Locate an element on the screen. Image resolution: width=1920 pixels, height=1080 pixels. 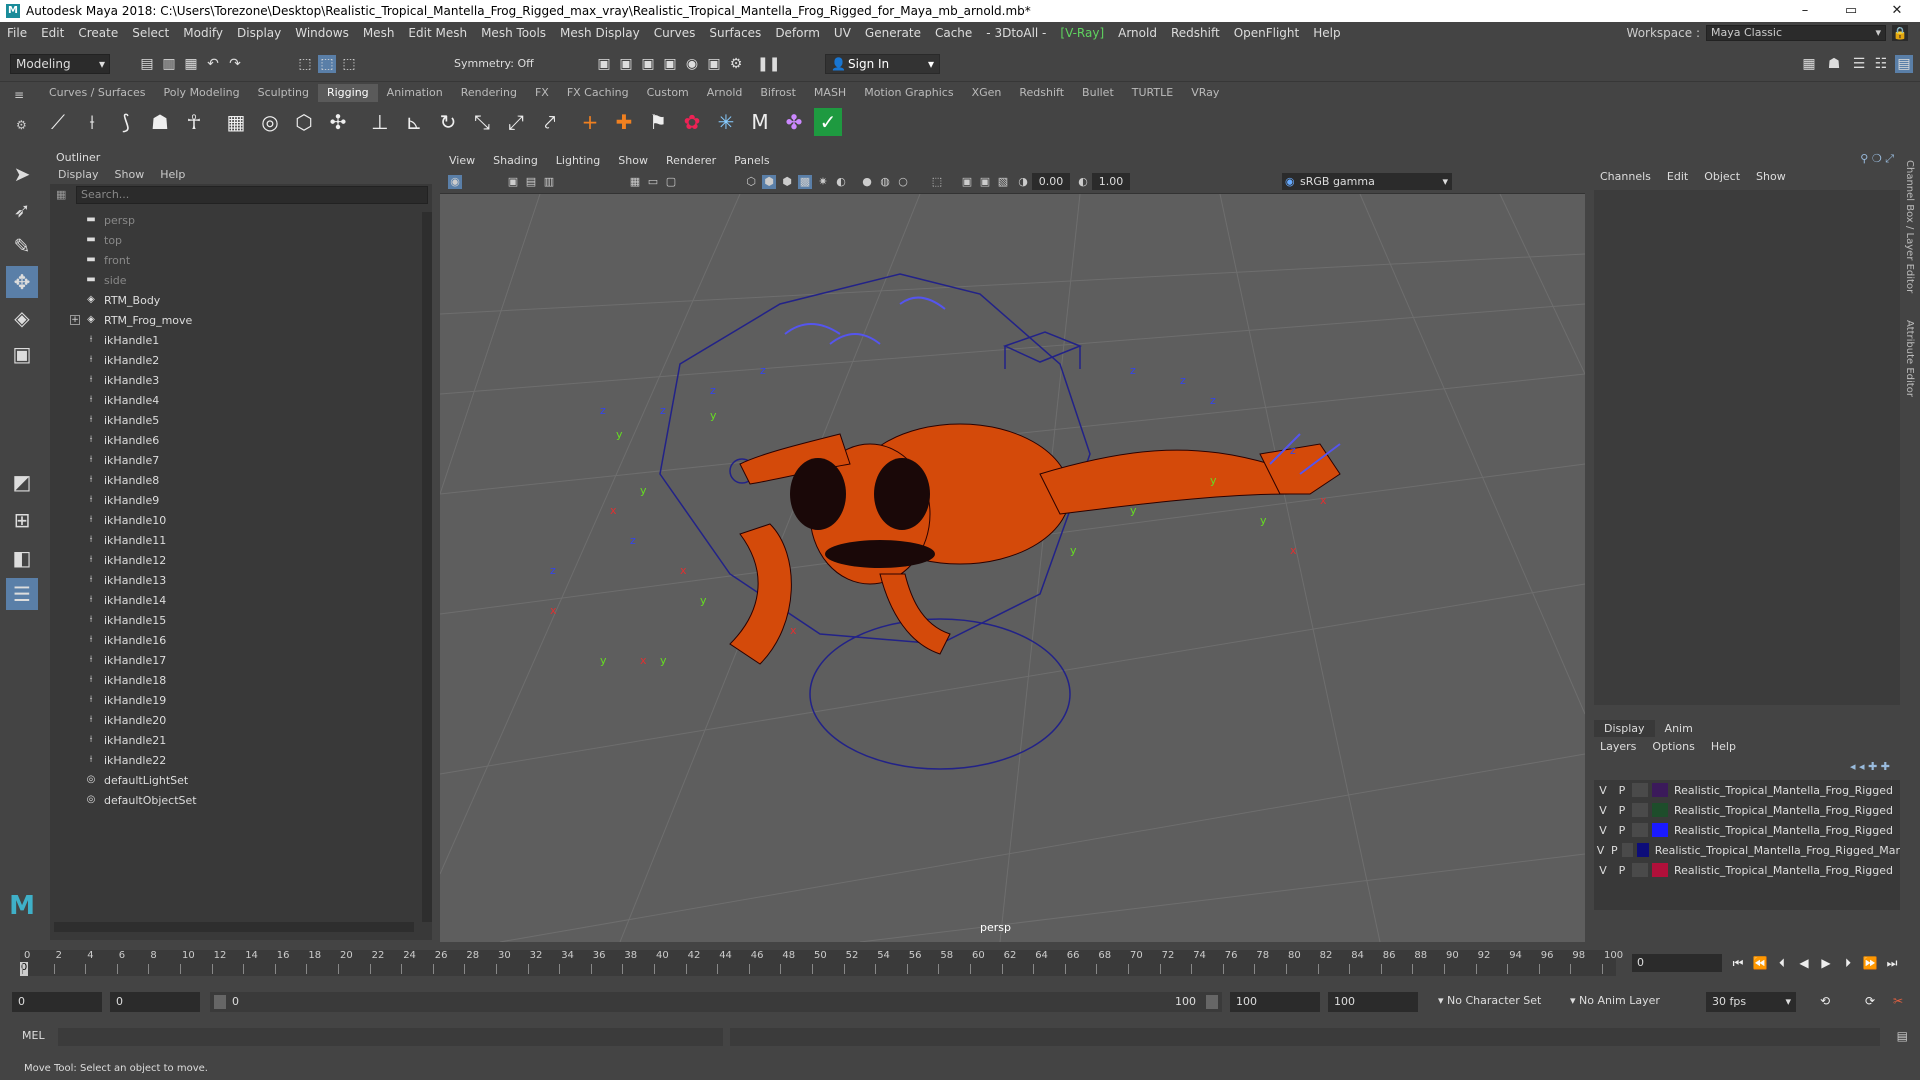
undo-icon: ↶ is located at coordinates (213, 64).